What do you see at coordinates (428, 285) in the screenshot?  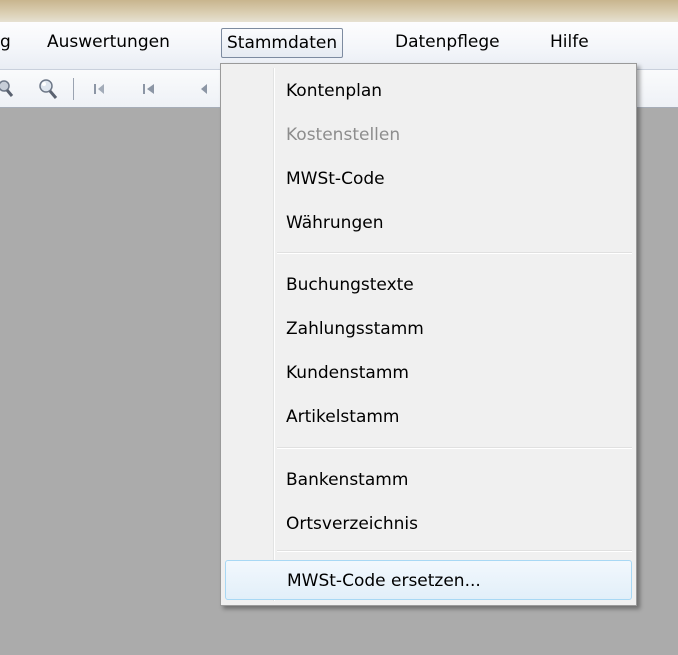 I see `menu-item-buchungstexte: Buchungstexte` at bounding box center [428, 285].